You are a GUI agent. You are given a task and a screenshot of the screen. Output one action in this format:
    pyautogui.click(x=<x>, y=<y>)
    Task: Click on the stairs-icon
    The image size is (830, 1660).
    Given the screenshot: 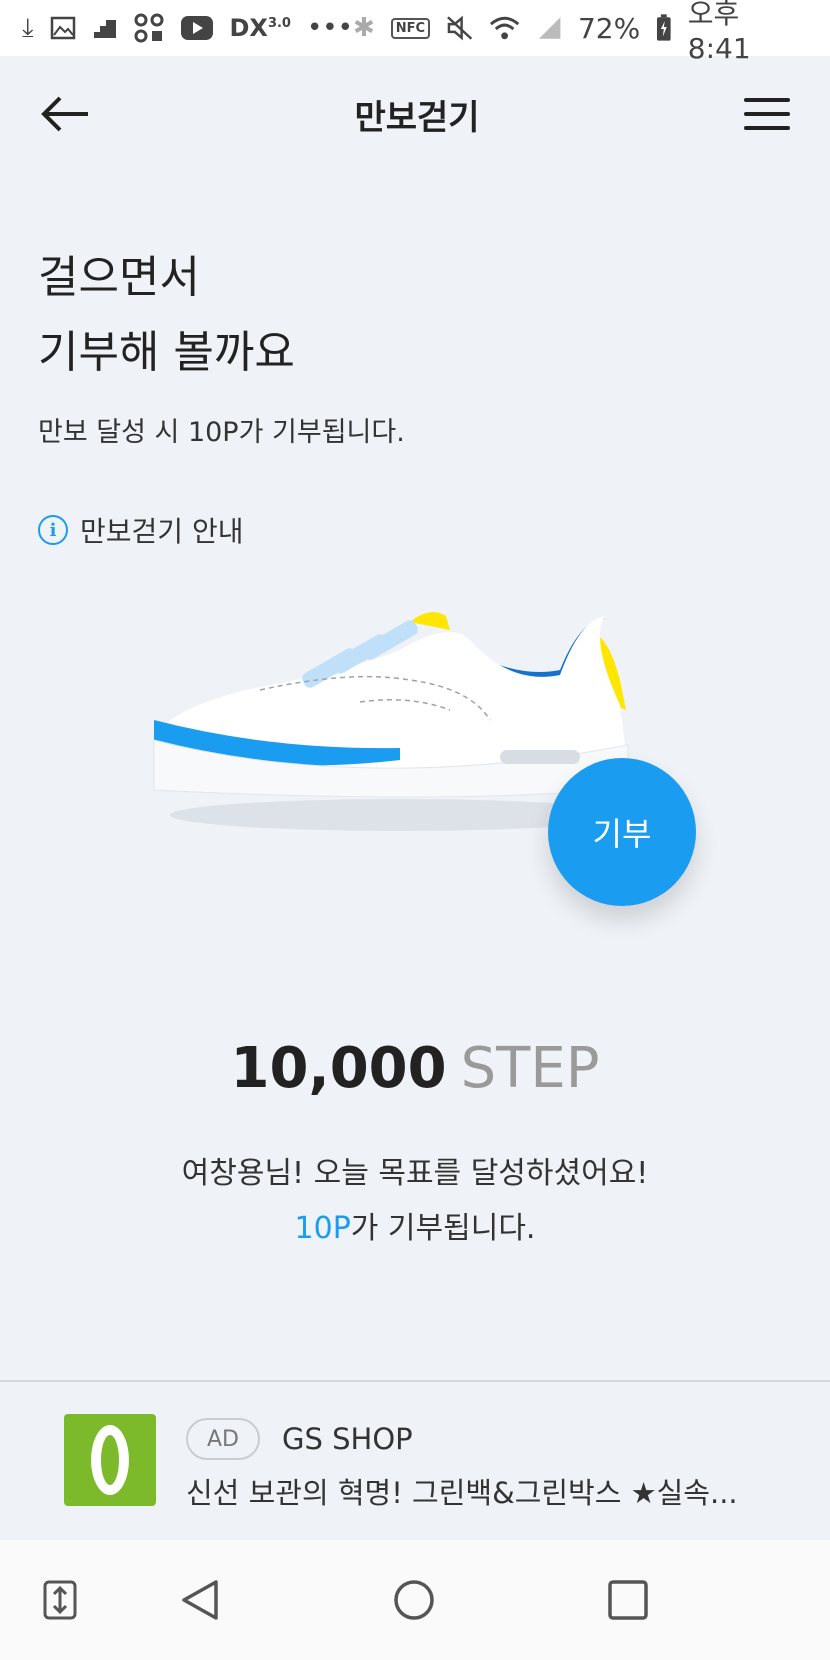 What is the action you would take?
    pyautogui.click(x=104, y=29)
    